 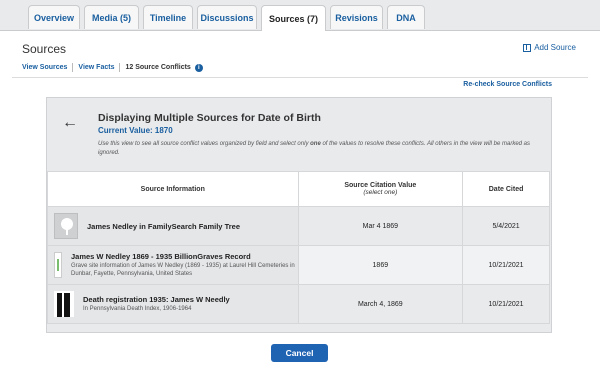 What do you see at coordinates (44, 49) in the screenshot?
I see `page-title: Sources` at bounding box center [44, 49].